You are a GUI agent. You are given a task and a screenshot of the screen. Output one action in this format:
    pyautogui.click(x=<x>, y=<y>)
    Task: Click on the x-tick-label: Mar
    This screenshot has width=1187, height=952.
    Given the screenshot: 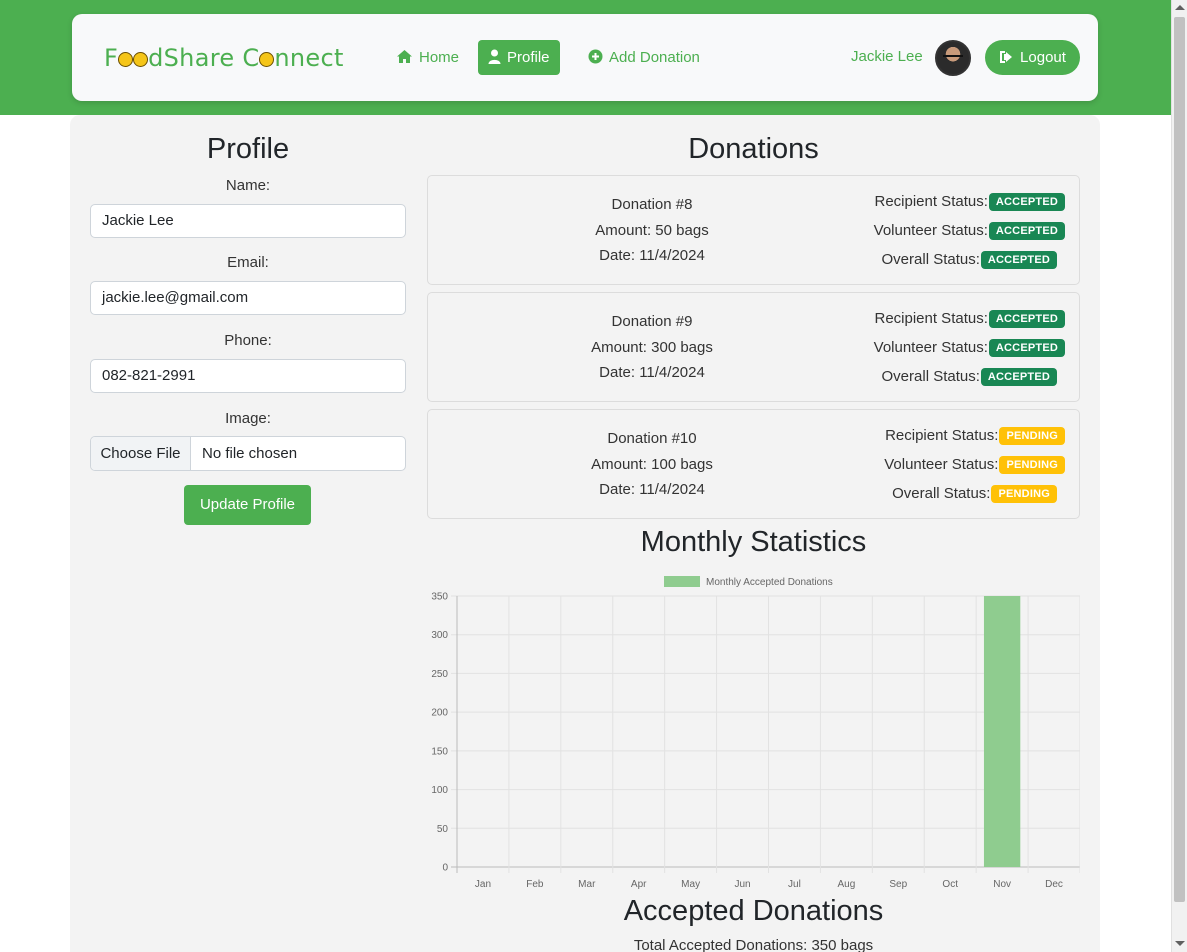 What is the action you would take?
    pyautogui.click(x=587, y=884)
    